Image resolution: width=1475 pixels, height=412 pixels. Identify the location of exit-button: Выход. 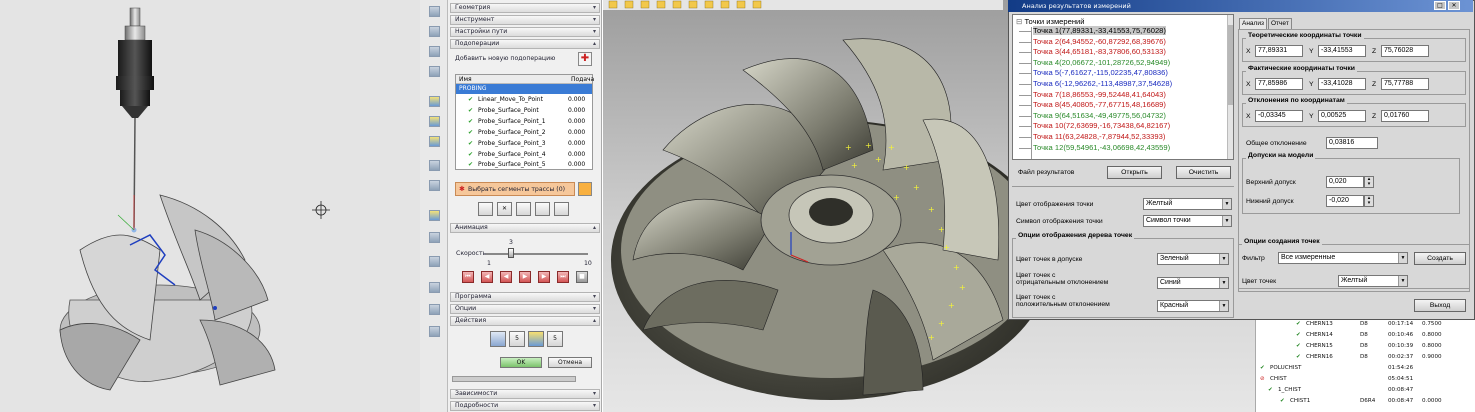
(1440, 305).